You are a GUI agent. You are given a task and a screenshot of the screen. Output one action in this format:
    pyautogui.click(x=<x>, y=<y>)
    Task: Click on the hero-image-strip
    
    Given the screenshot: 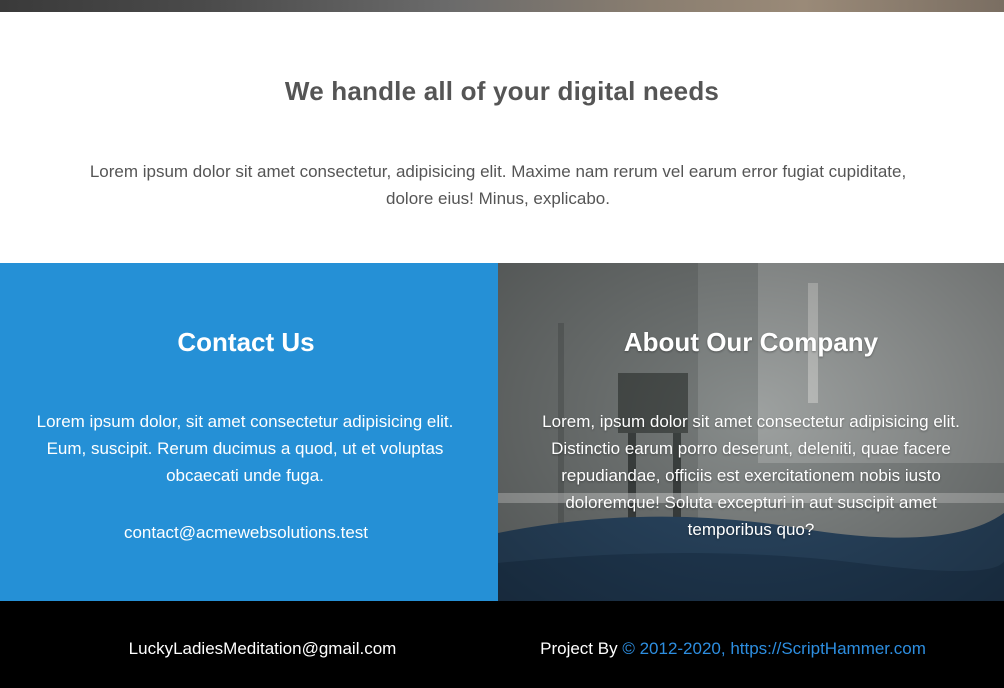 What is the action you would take?
    pyautogui.click(x=502, y=6)
    